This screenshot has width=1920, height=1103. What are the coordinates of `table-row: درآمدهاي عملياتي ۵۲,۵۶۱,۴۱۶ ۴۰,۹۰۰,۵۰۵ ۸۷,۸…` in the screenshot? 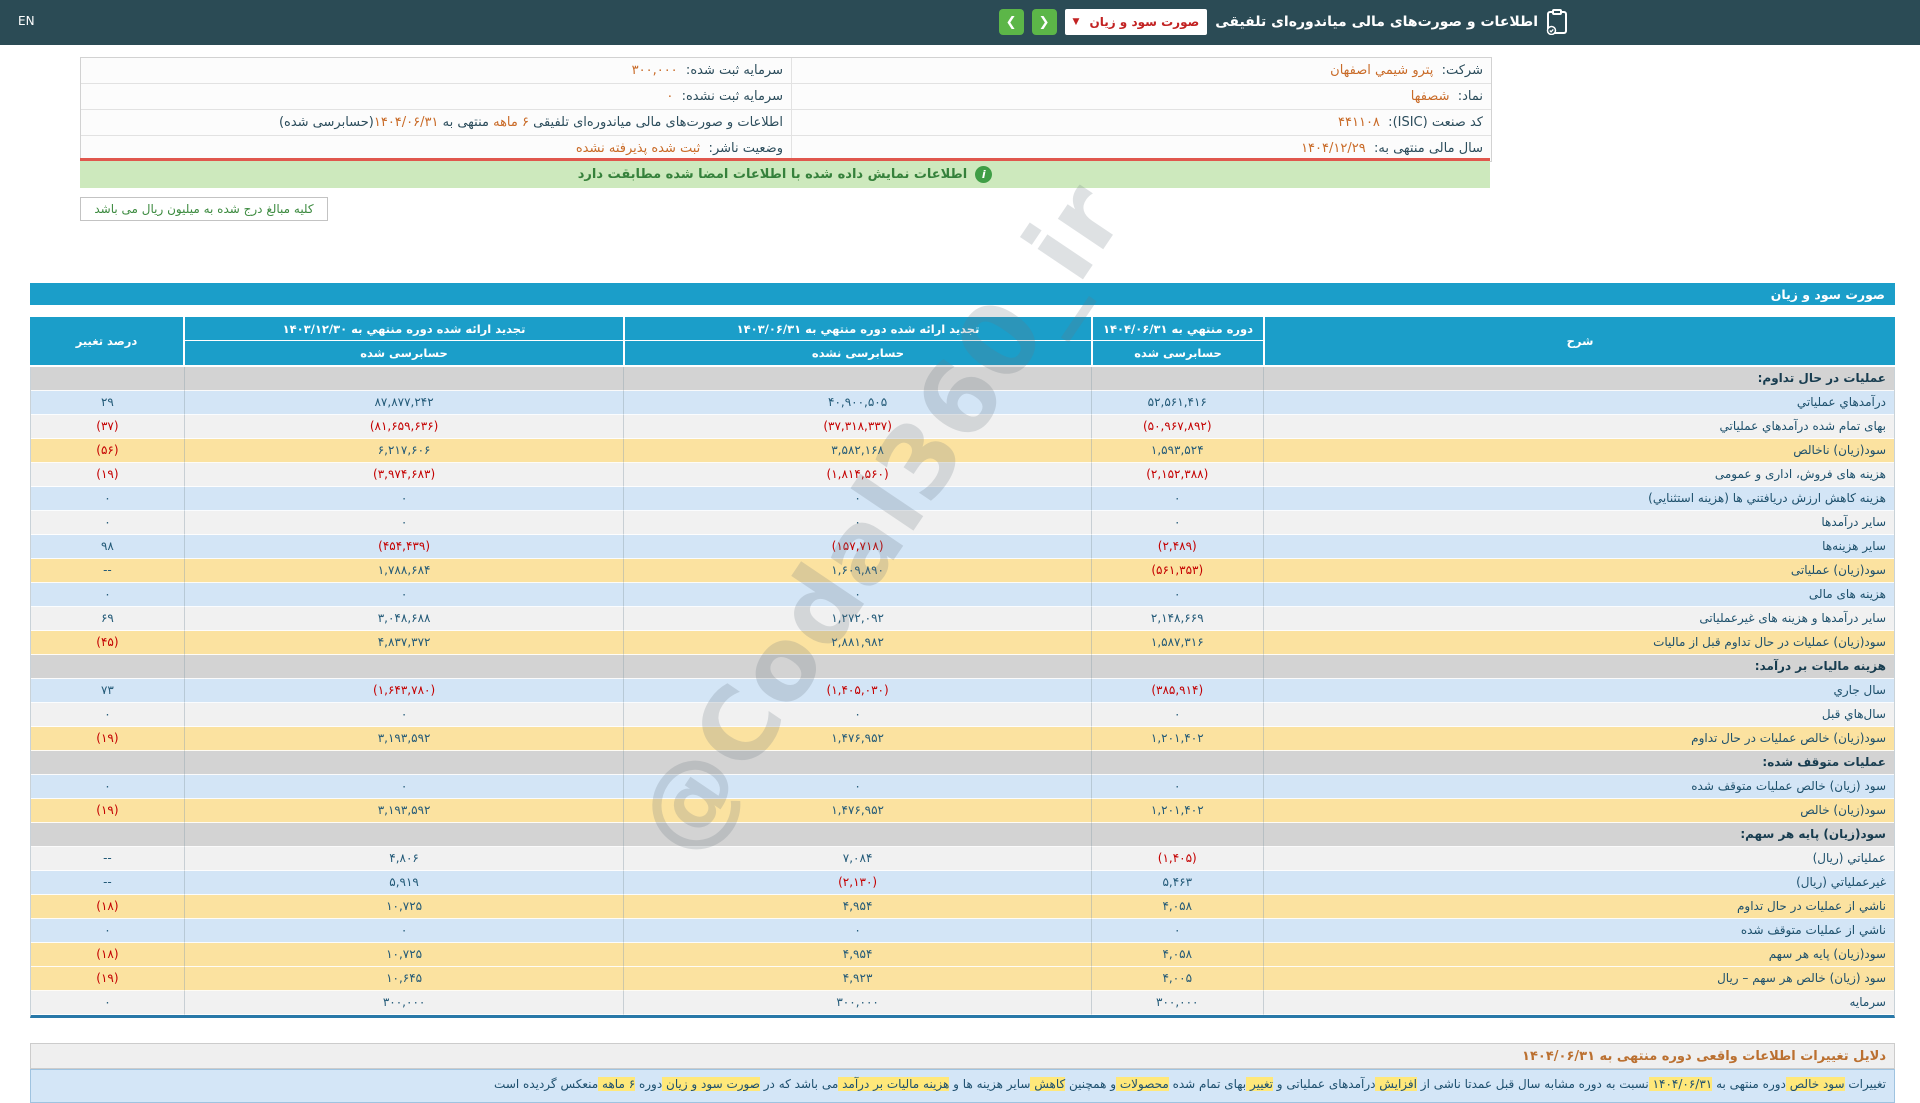 It's located at (962, 403).